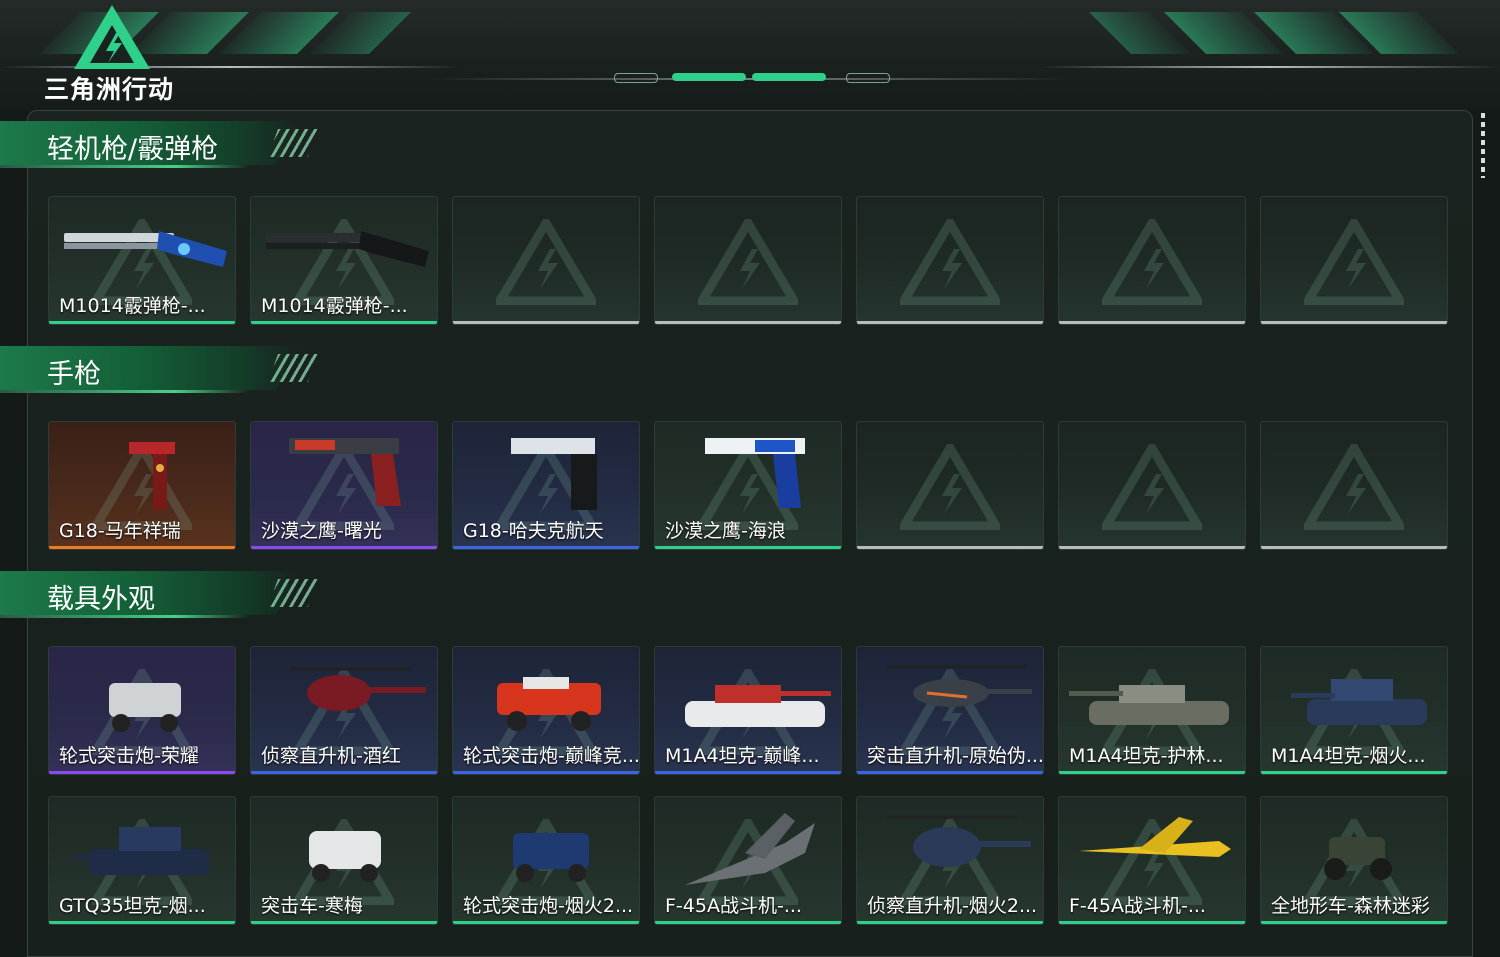 This screenshot has width=1500, height=957. I want to click on item-label: 沙漠之鹰-海浪, so click(725, 531).